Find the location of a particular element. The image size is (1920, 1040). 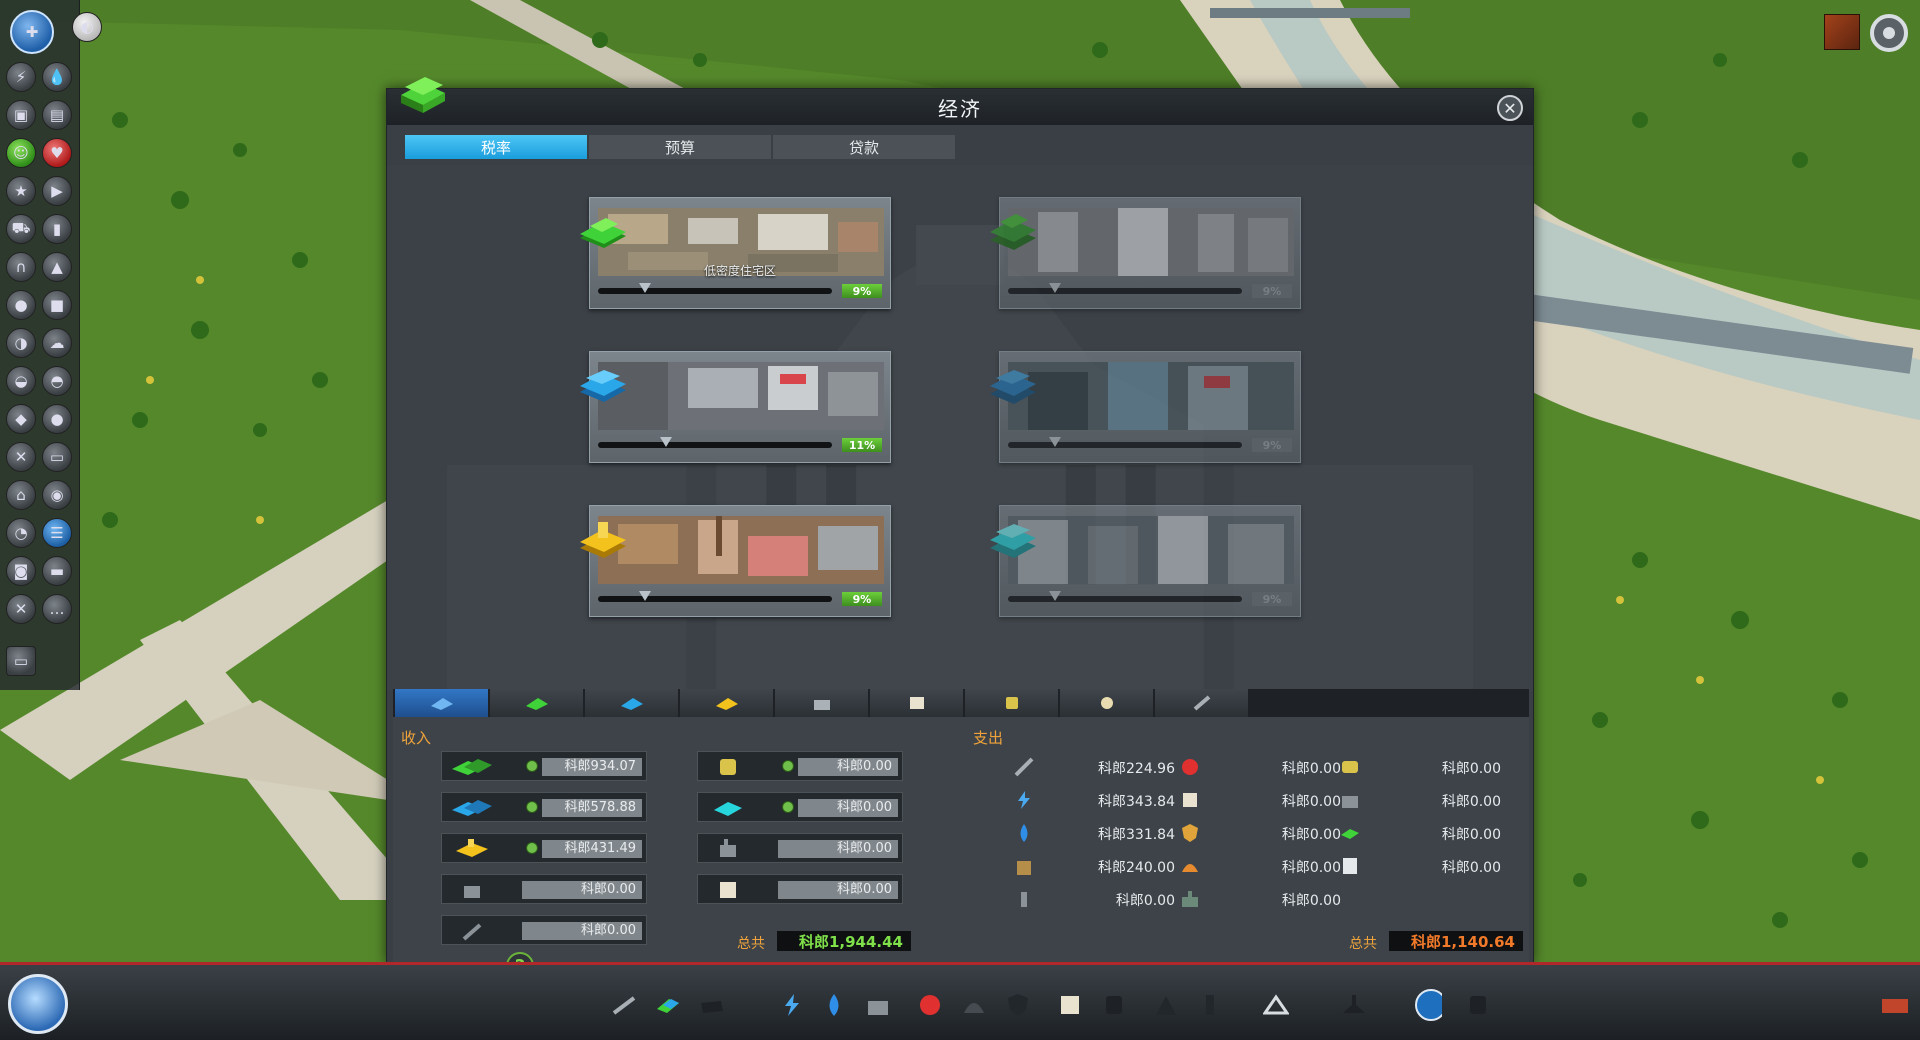

economy-tool-icon is located at coordinates (1428, 1005).